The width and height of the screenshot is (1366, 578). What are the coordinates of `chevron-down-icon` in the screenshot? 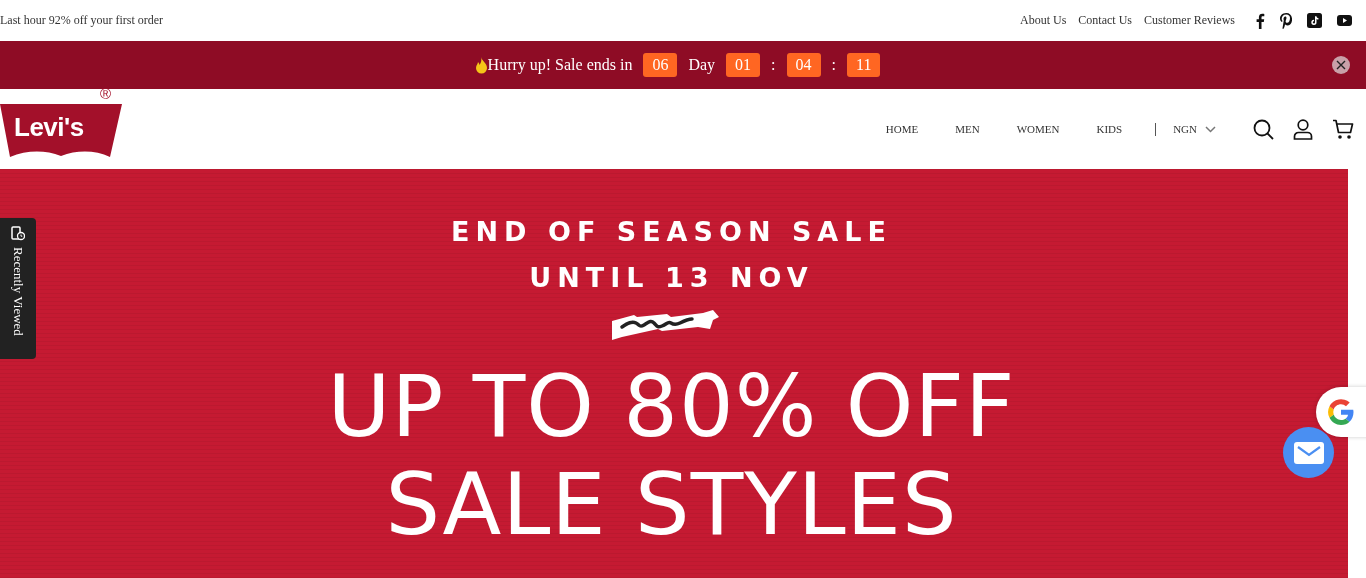 It's located at (1210, 129).